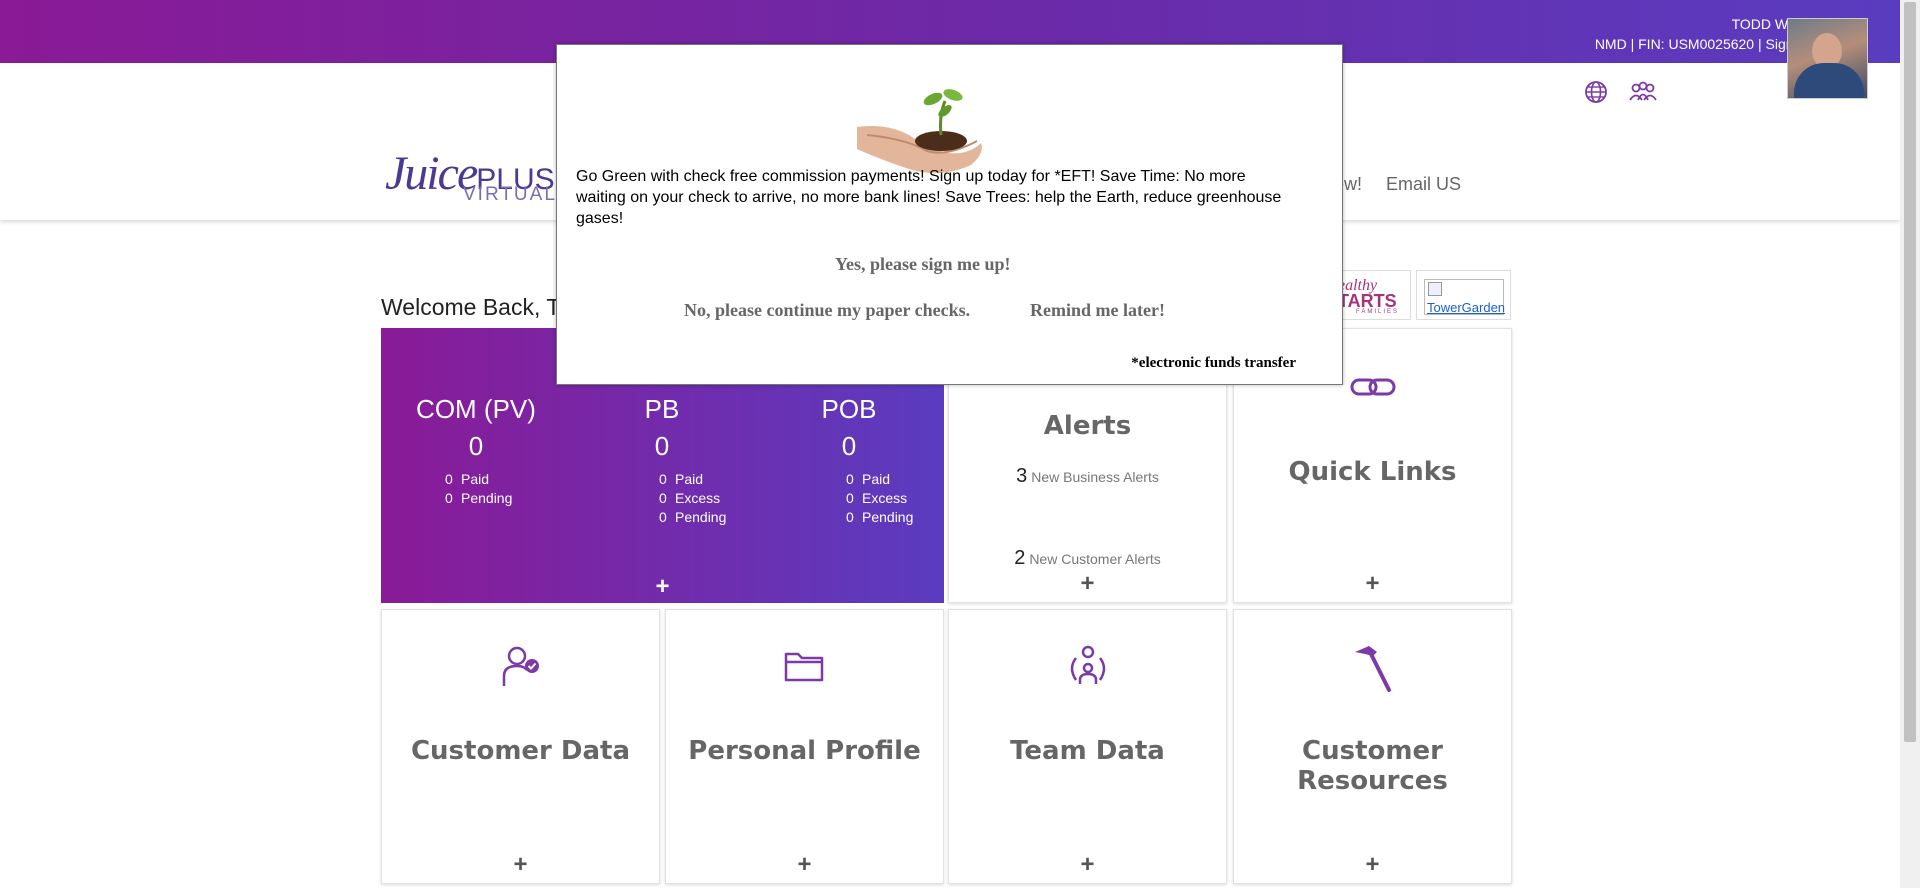 Image resolution: width=1920 pixels, height=888 pixels. I want to click on customer-data-tile: Customer Data +, so click(520, 746).